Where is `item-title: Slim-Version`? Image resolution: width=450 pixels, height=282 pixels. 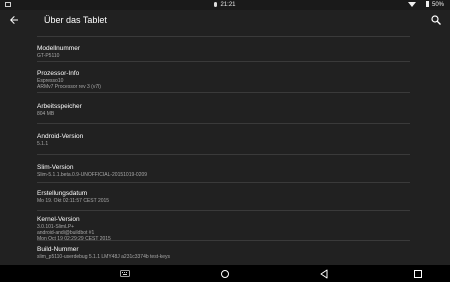
item-title: Slim-Version is located at coordinates (55, 167).